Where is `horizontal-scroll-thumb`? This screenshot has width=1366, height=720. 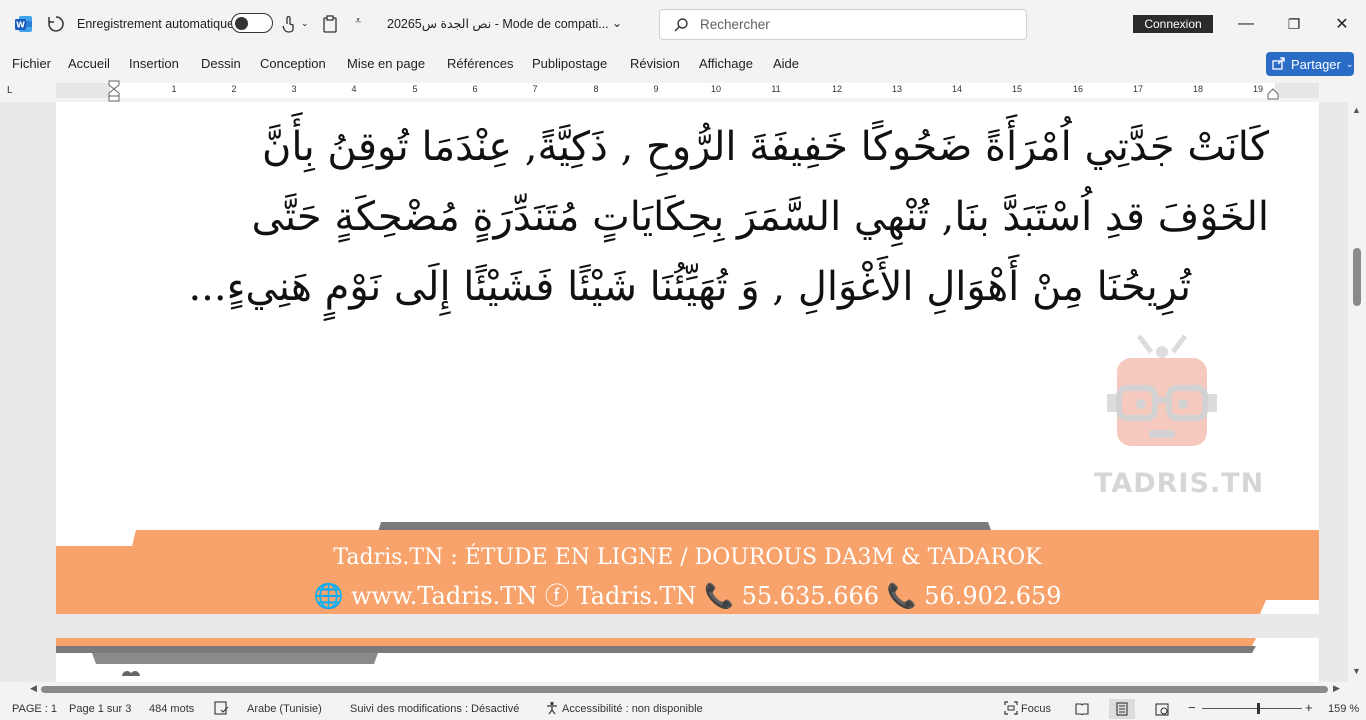
horizontal-scroll-thumb is located at coordinates (684, 689).